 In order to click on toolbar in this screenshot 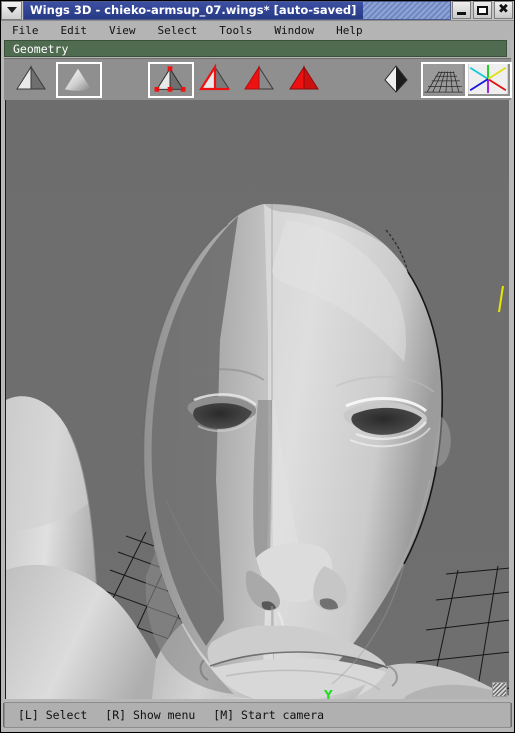, I will do `click(258, 79)`.